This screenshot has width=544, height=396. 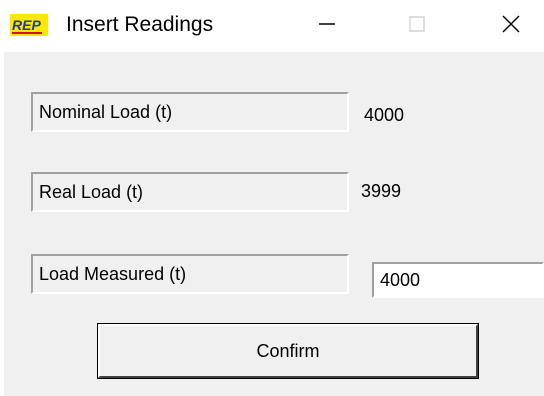 What do you see at coordinates (190, 274) in the screenshot?
I see `load-measured-label: Load Measured (t)` at bounding box center [190, 274].